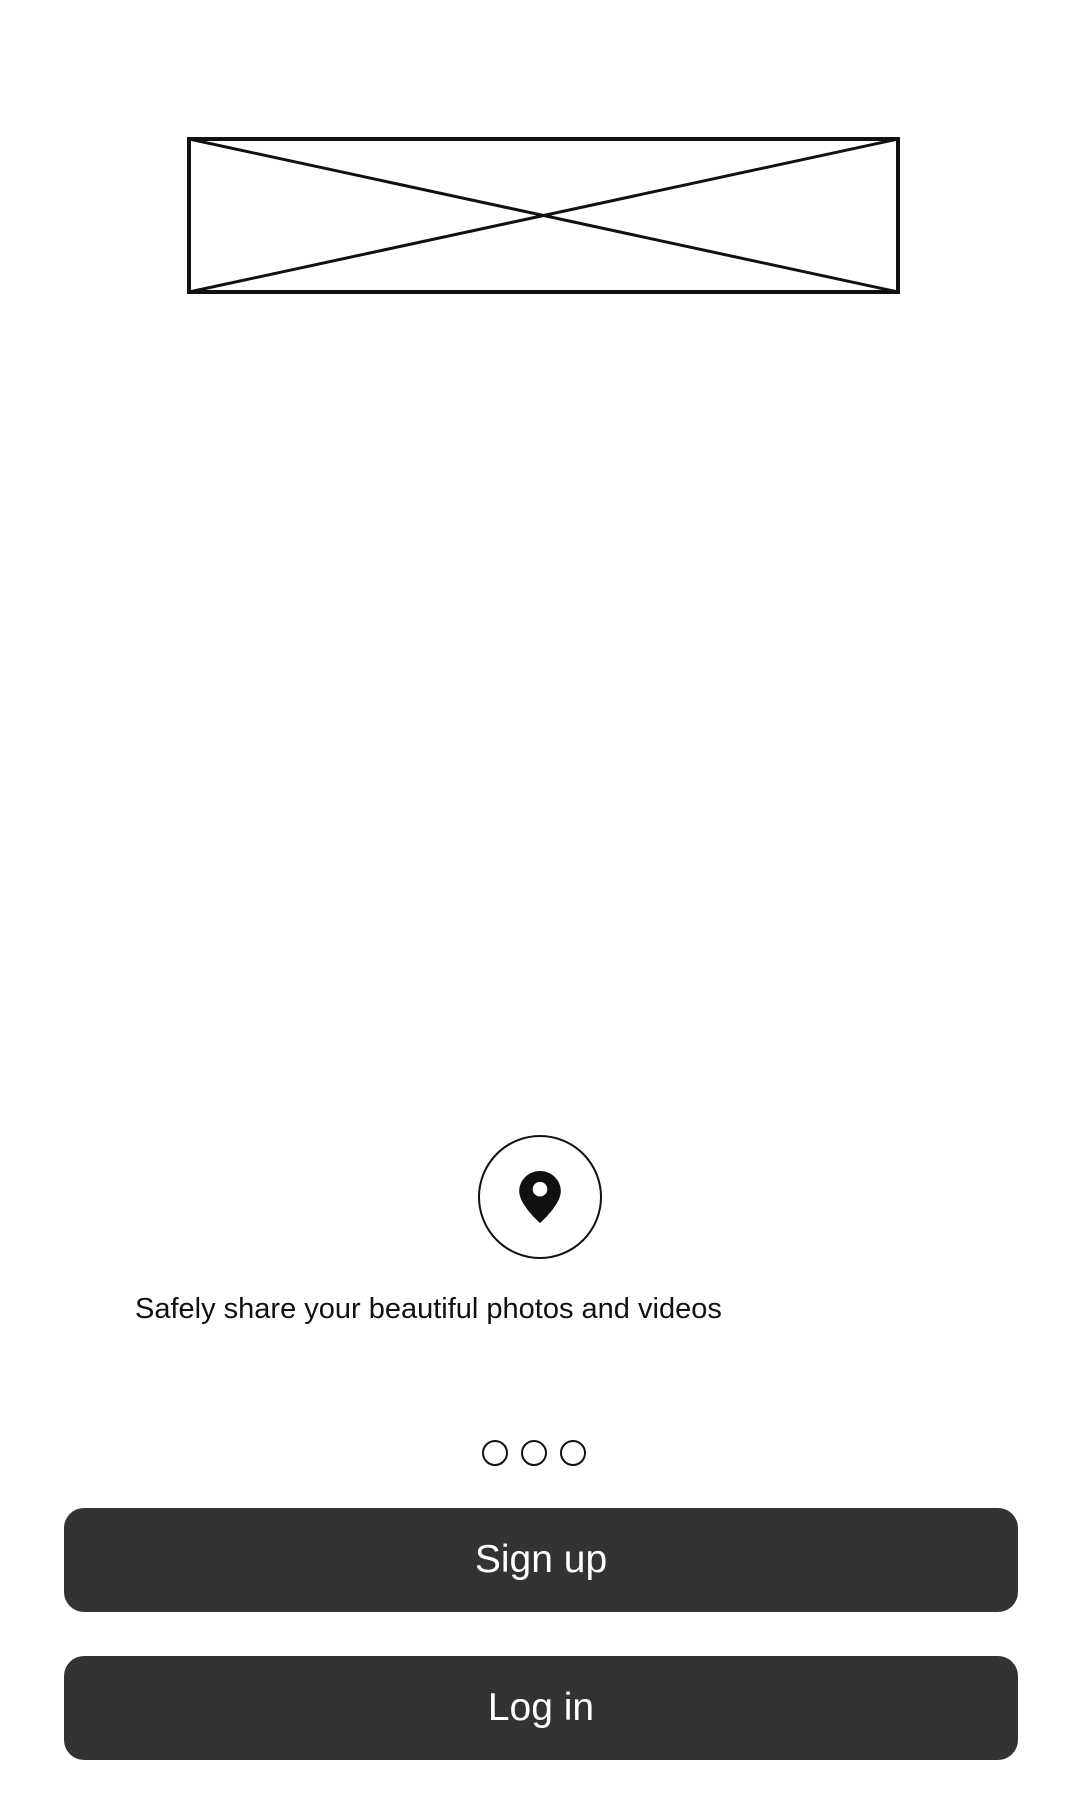 Image resolution: width=1080 pixels, height=1800 pixels. I want to click on sign-up-button: Sign up, so click(541, 1560).